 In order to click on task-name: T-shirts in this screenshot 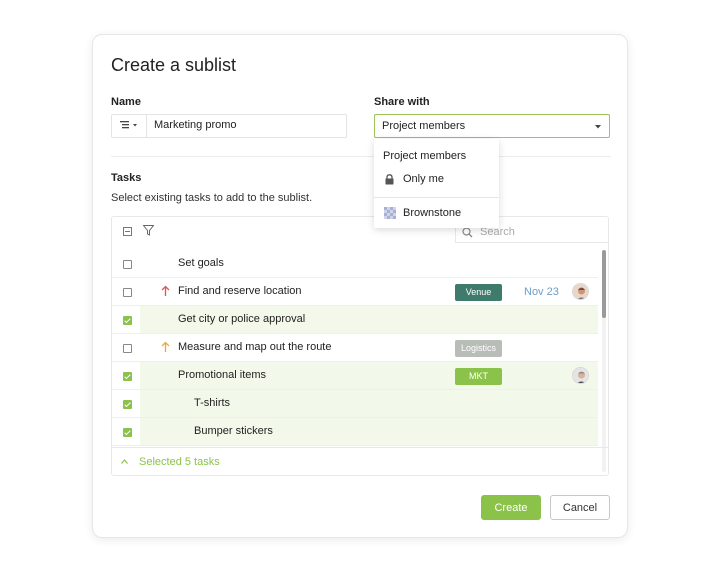, I will do `click(212, 403)`.